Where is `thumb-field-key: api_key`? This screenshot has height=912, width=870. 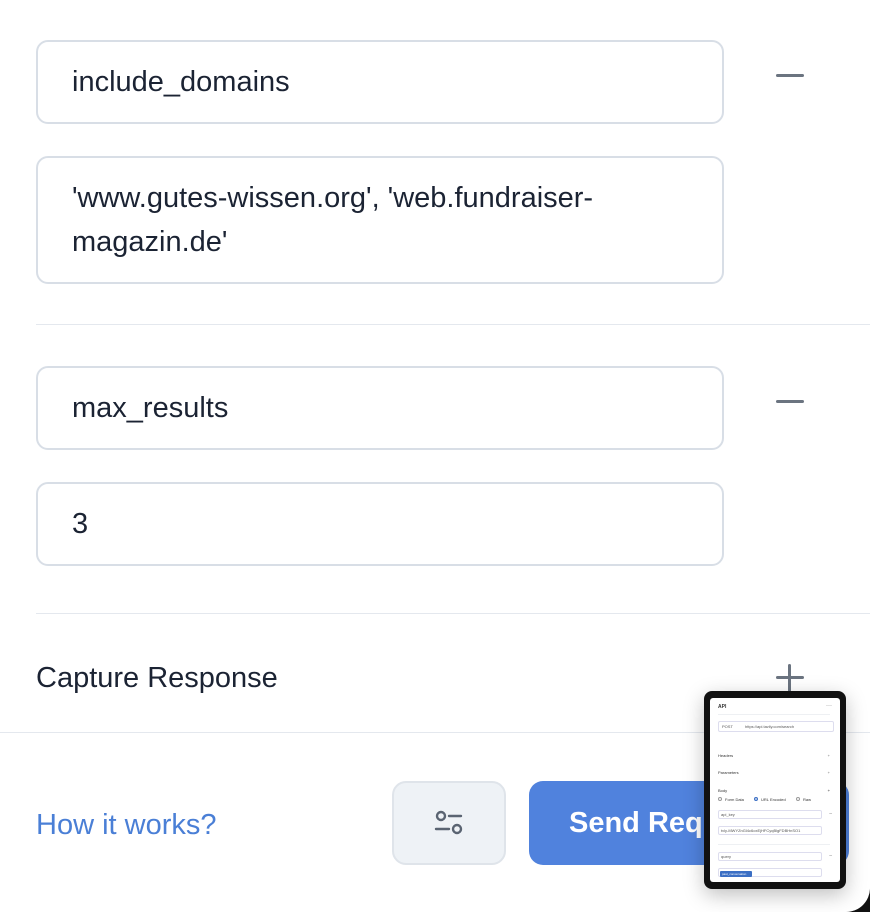 thumb-field-key: api_key is located at coordinates (770, 814).